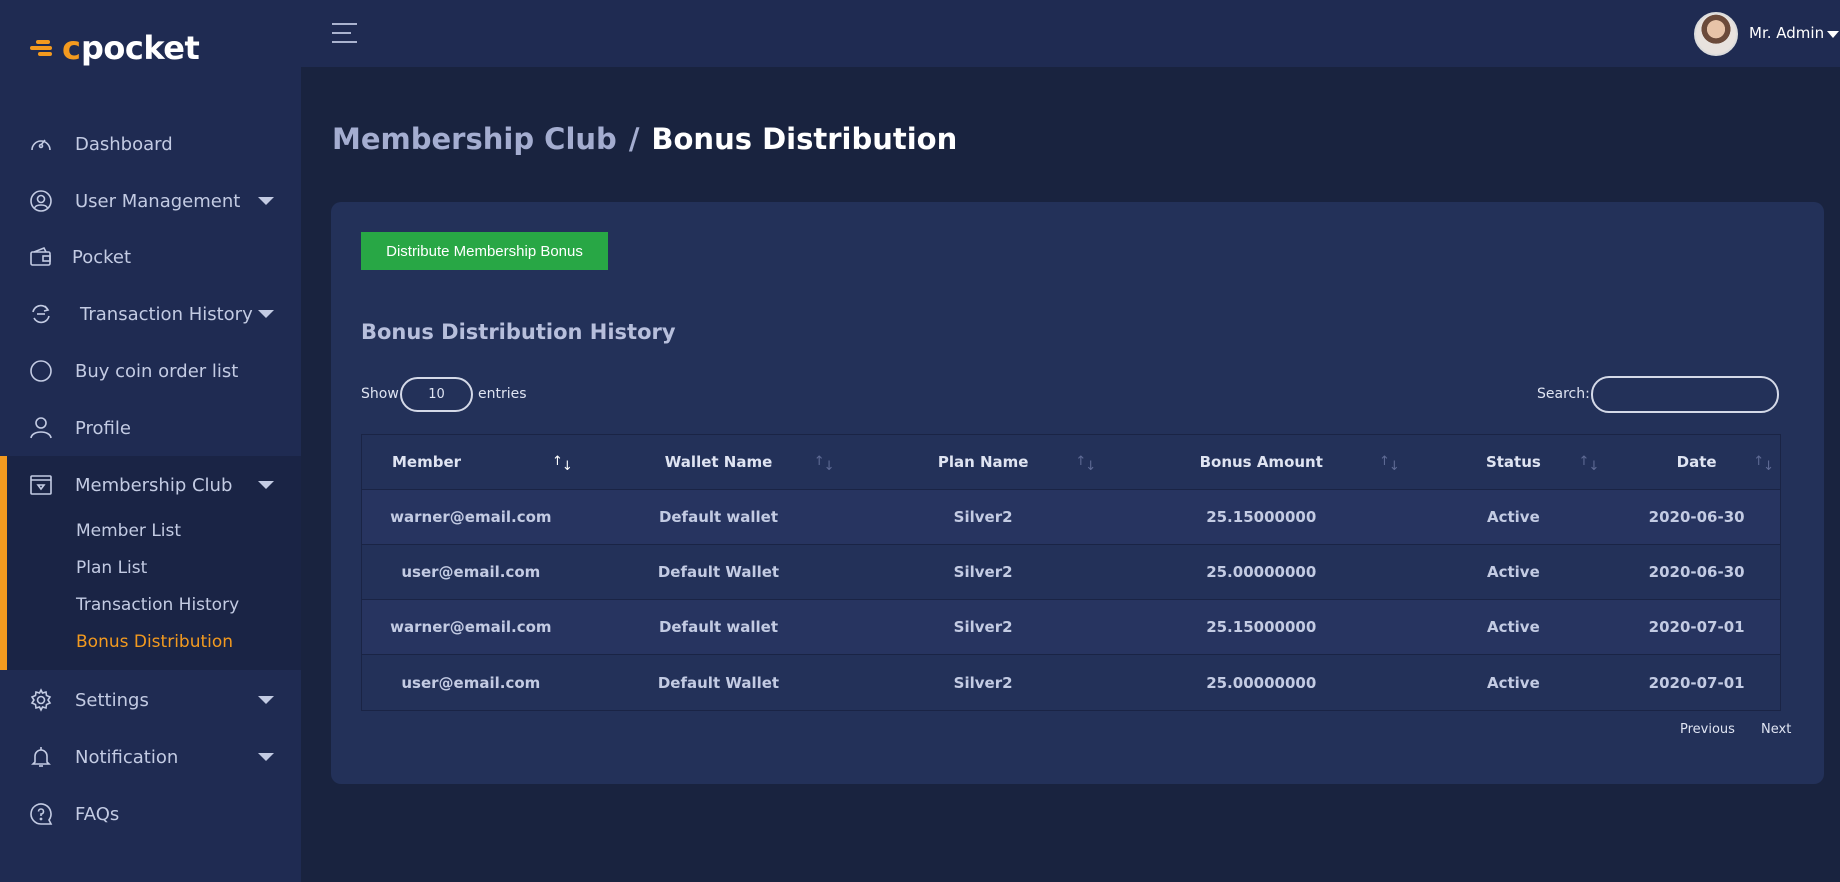 This screenshot has height=882, width=1840. Describe the element at coordinates (41, 201) in the screenshot. I see `user-circle-icon` at that location.